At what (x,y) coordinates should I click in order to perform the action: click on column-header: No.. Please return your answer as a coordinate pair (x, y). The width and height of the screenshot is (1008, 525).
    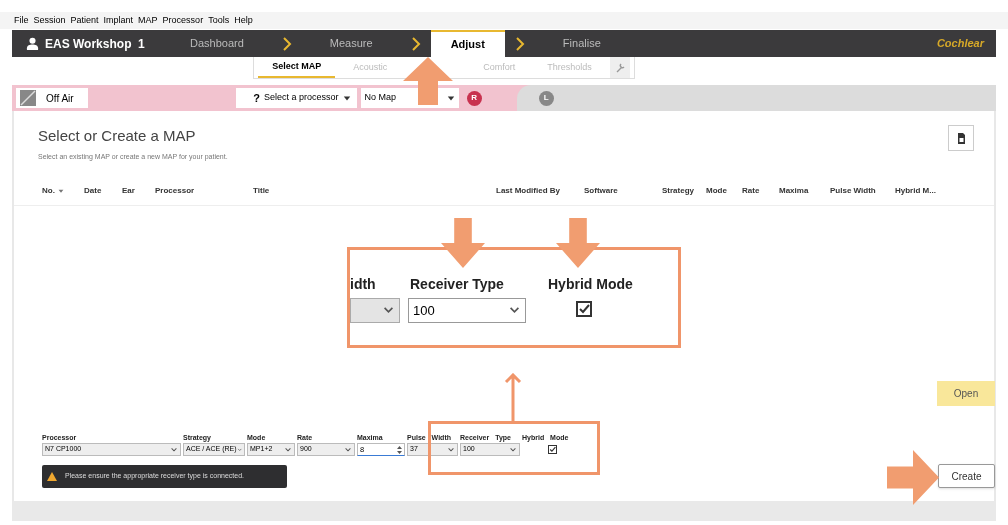
    Looking at the image, I should click on (61, 190).